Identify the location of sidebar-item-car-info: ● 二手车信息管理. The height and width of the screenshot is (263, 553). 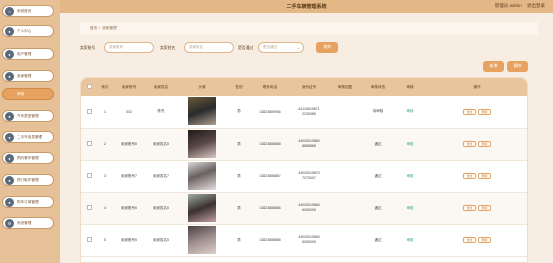
(28, 137).